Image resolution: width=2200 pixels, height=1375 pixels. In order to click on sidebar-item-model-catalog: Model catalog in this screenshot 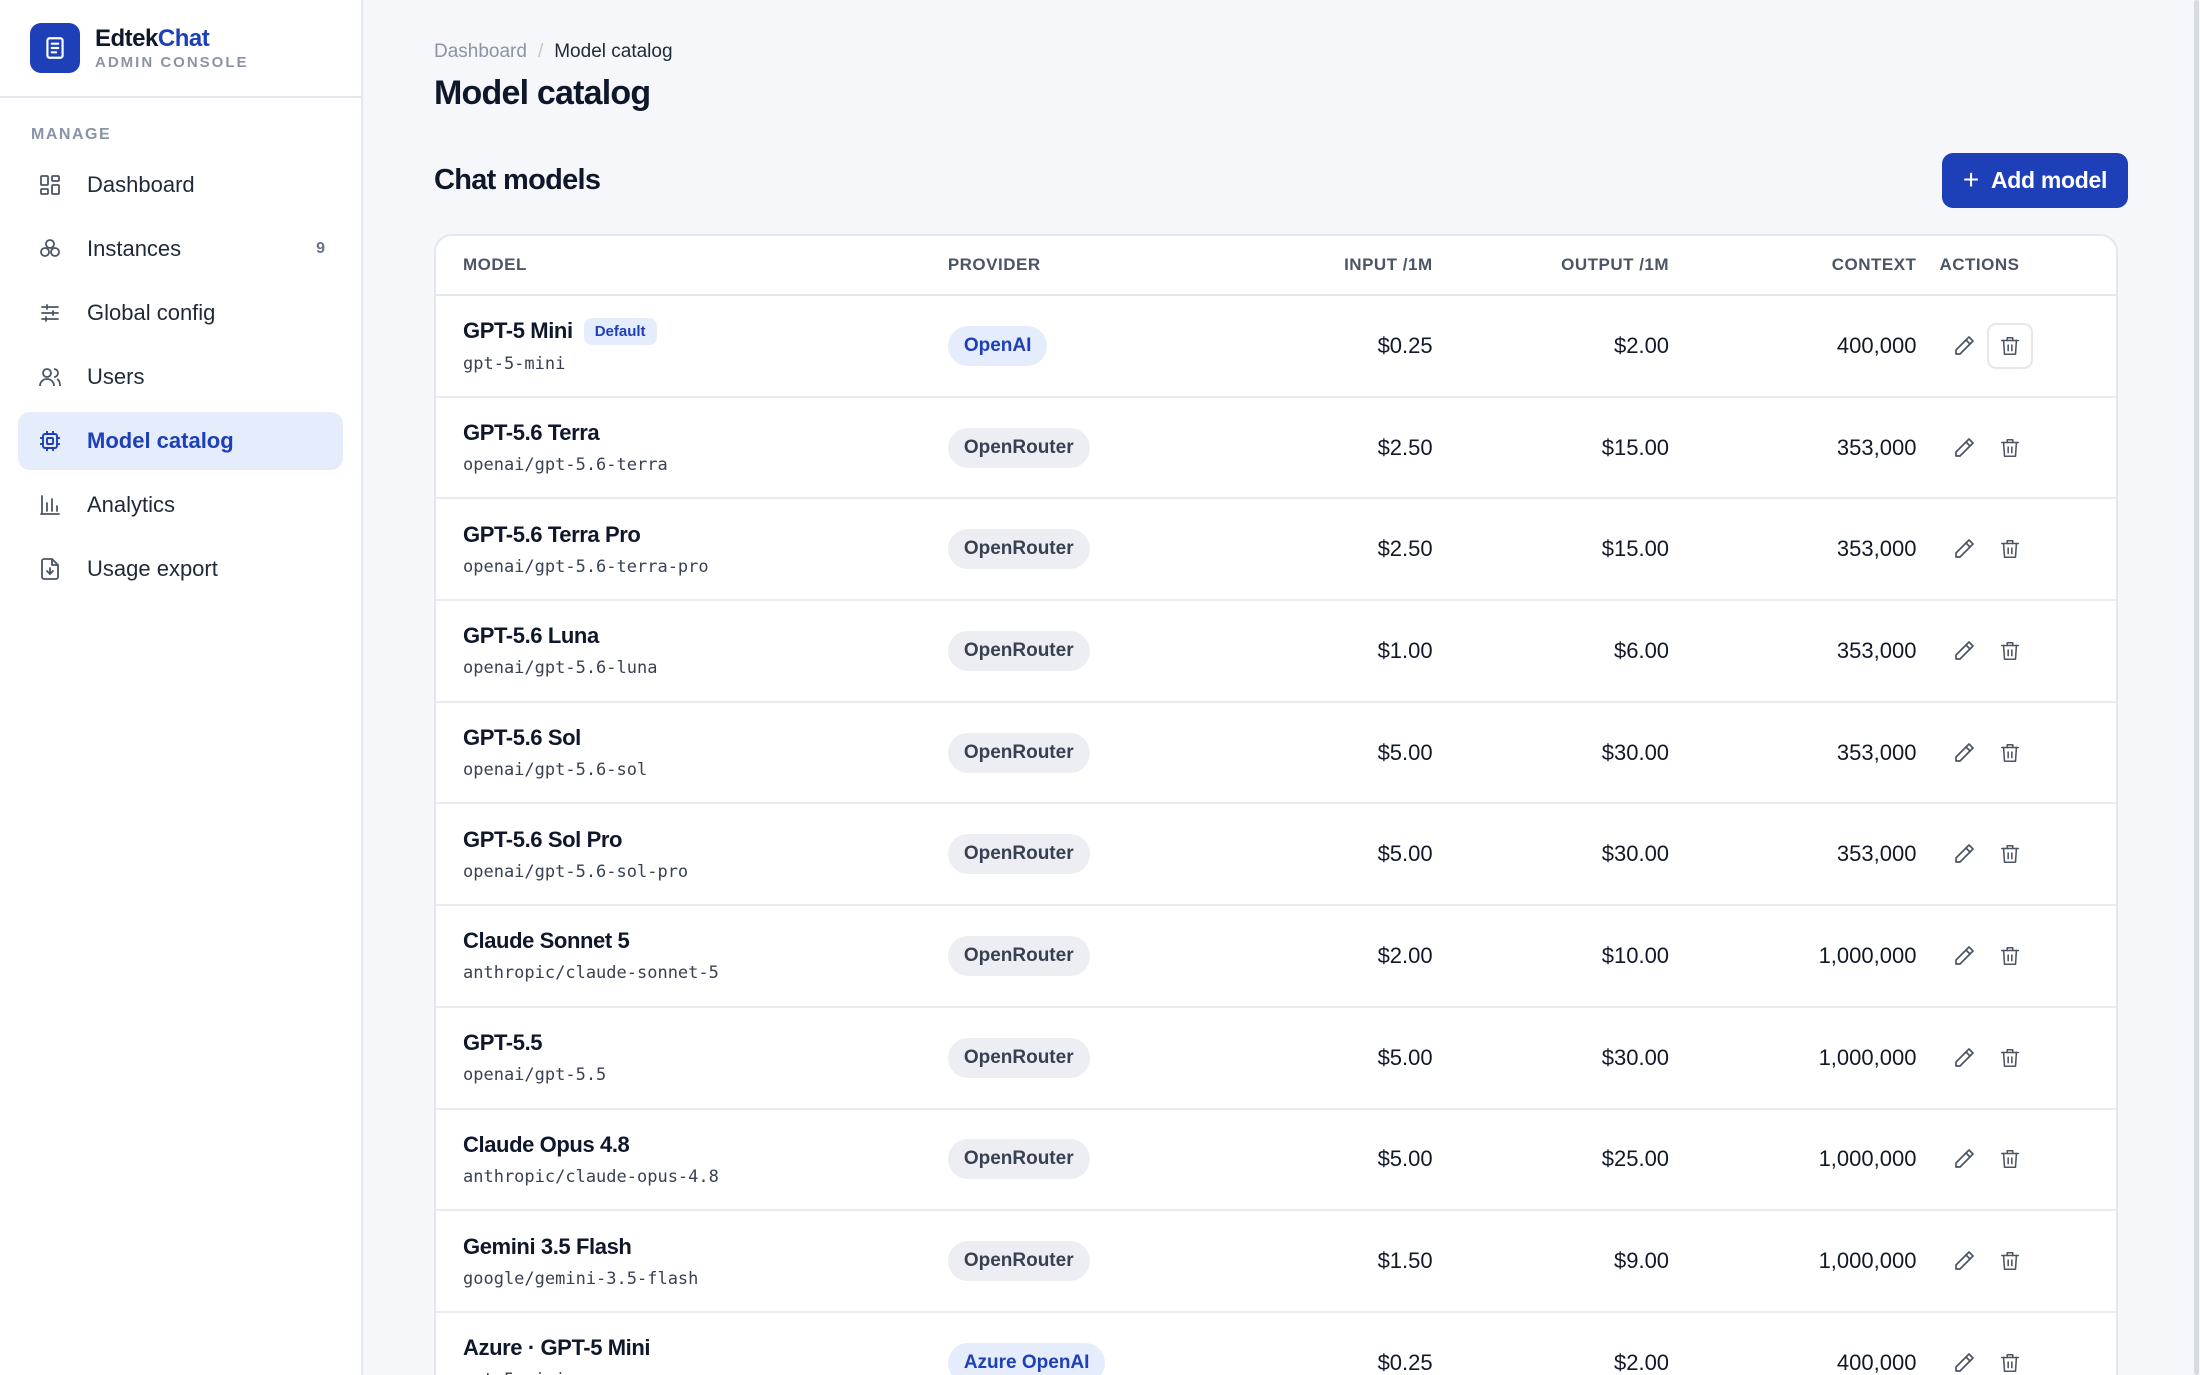, I will do `click(180, 441)`.